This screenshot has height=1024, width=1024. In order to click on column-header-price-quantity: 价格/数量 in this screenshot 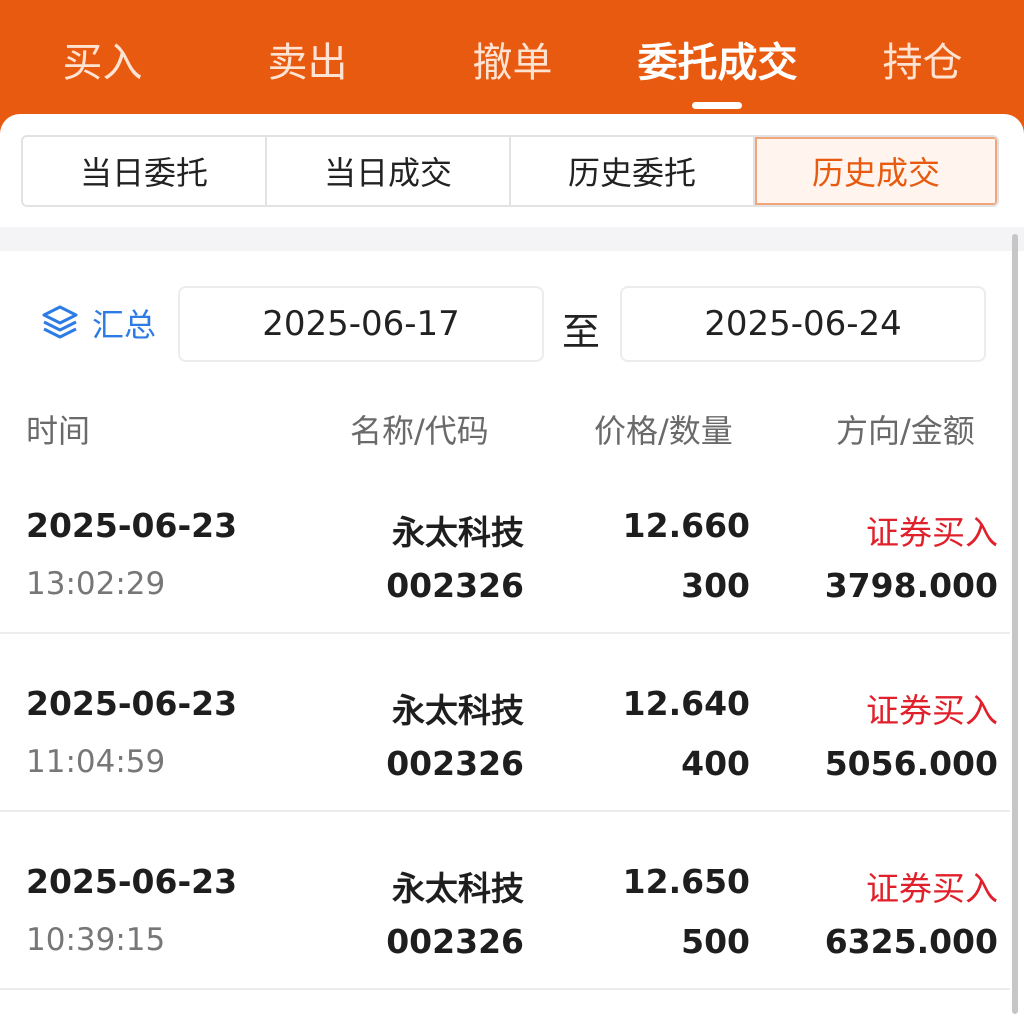, I will do `click(663, 431)`.